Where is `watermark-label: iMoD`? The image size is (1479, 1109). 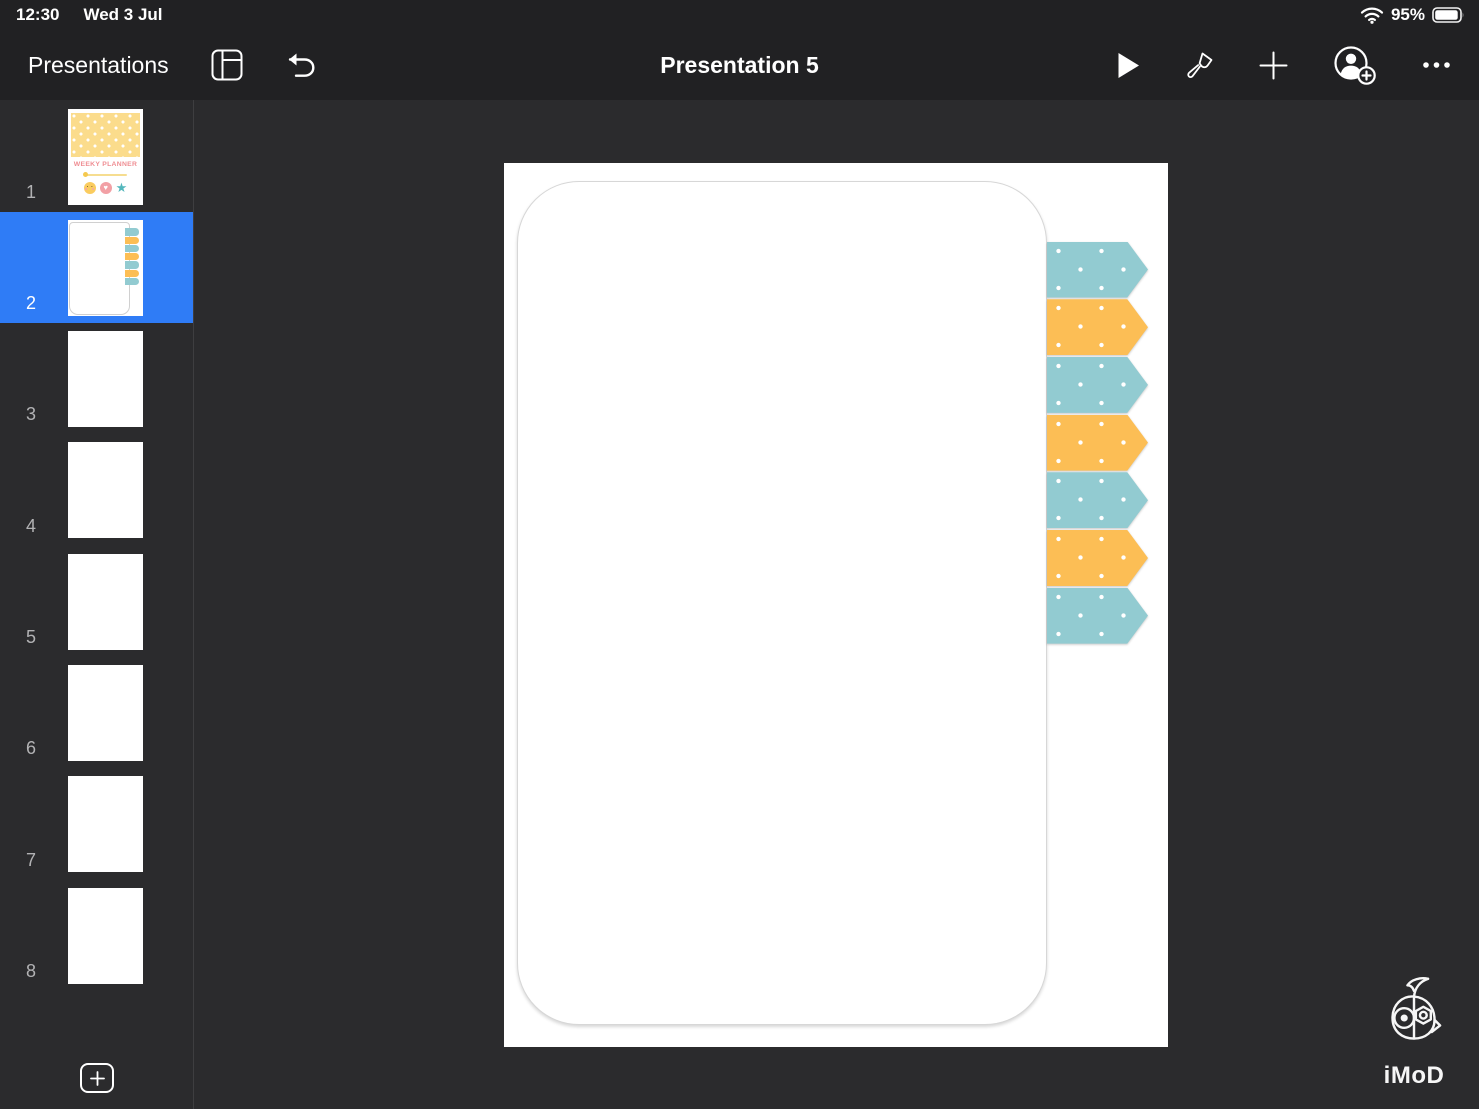
watermark-label: iMoD is located at coordinates (1414, 1075).